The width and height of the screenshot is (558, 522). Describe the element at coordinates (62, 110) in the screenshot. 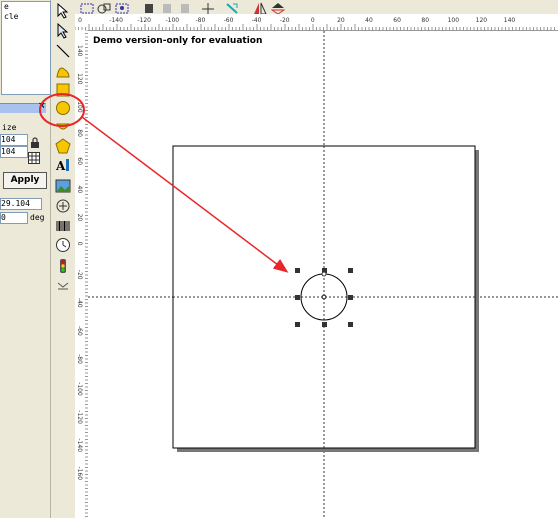

I see `highlight-ring` at that location.